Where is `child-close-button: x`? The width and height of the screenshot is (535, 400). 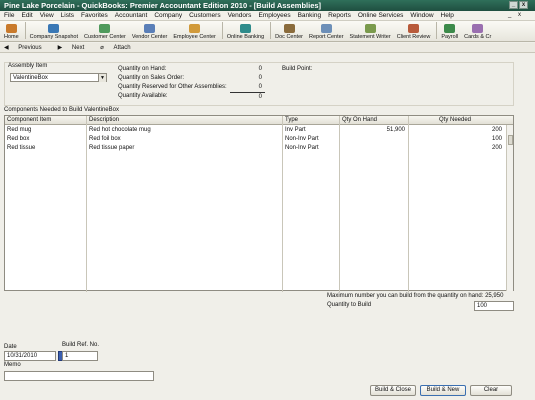
child-close-button: x is located at coordinates (519, 15).